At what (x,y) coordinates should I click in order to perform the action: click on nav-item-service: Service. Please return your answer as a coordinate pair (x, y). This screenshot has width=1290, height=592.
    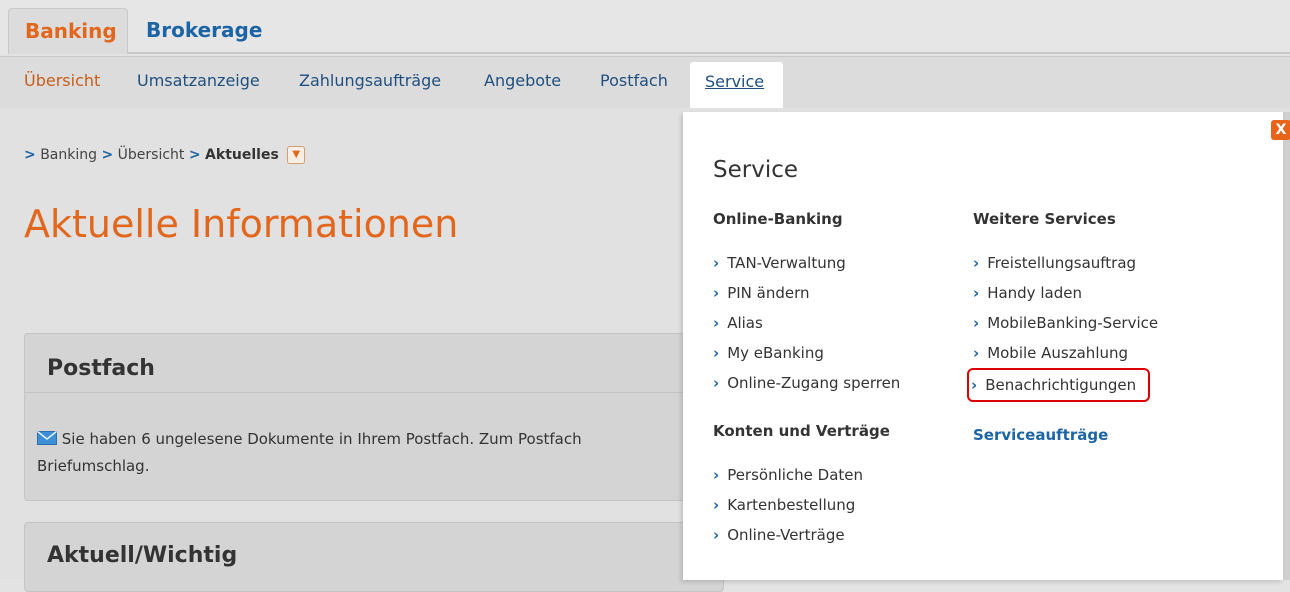
    Looking at the image, I should click on (736, 87).